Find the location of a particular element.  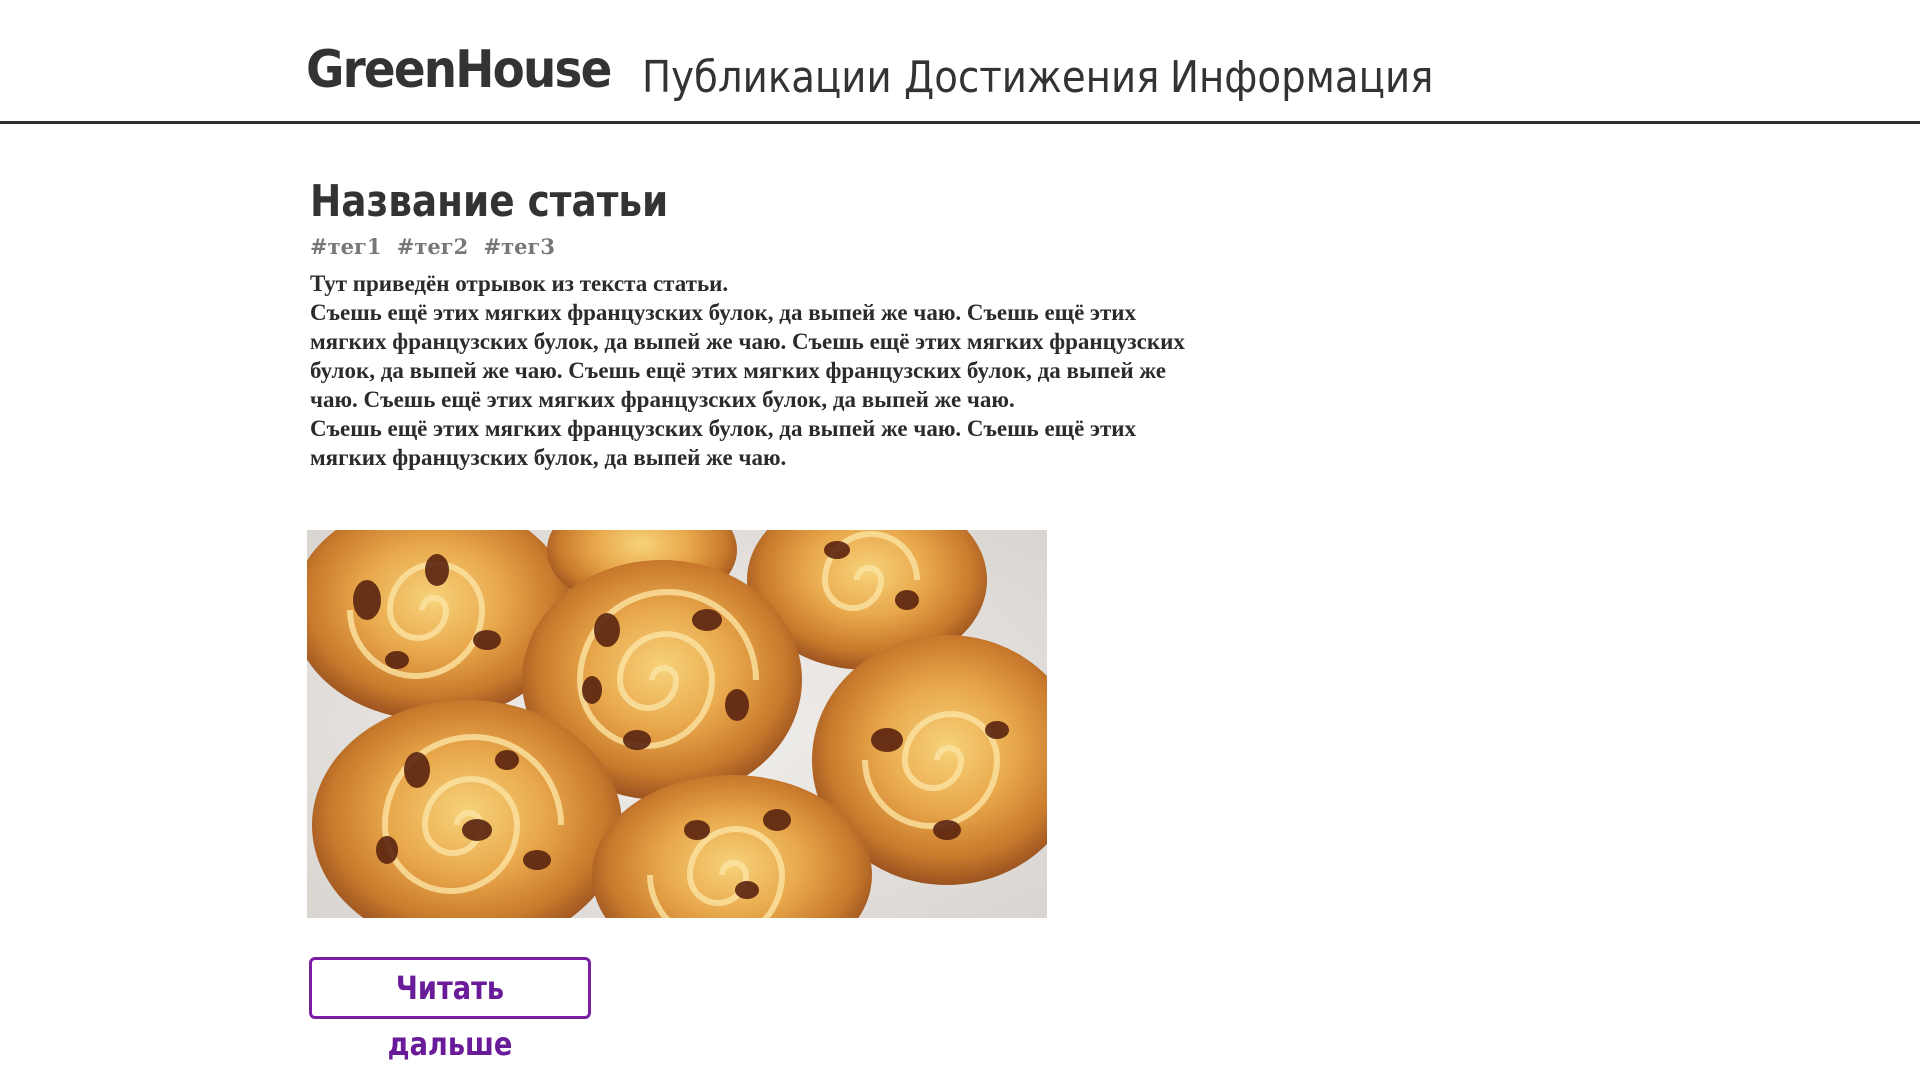

article-title: Название статьи is located at coordinates (692, 202).